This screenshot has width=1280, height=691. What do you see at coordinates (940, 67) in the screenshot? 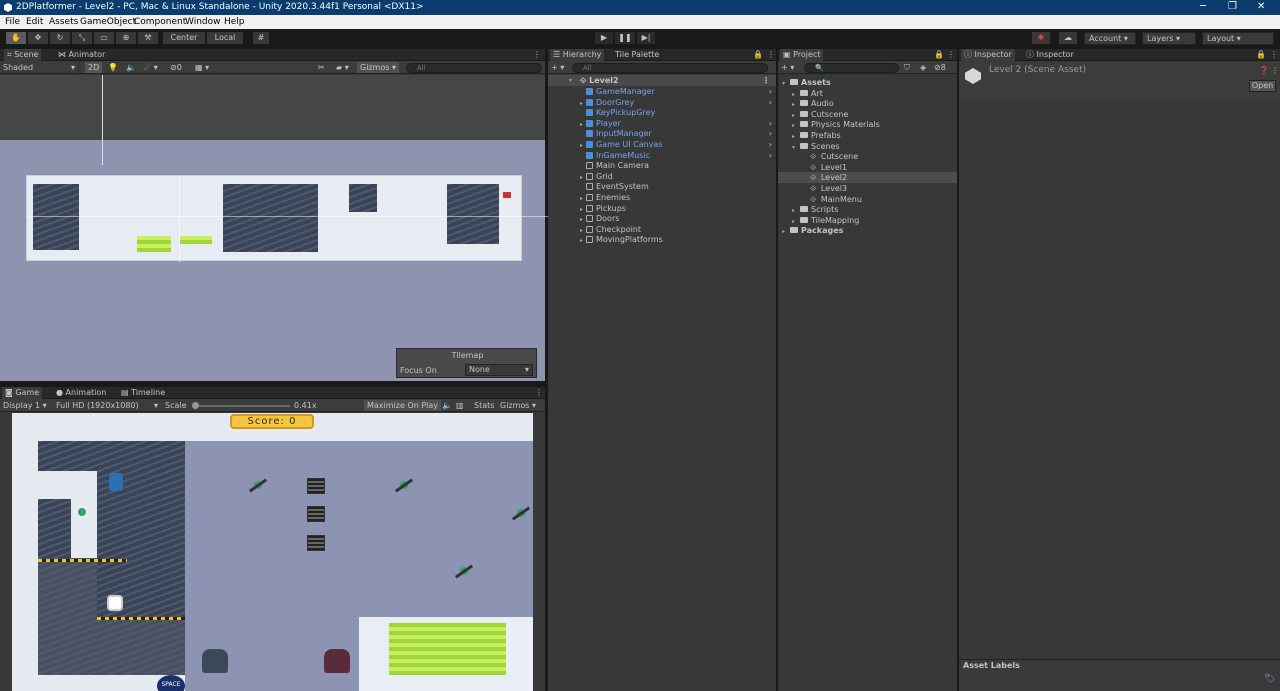
I see `hidden-packages-icon: ⊘8` at bounding box center [940, 67].